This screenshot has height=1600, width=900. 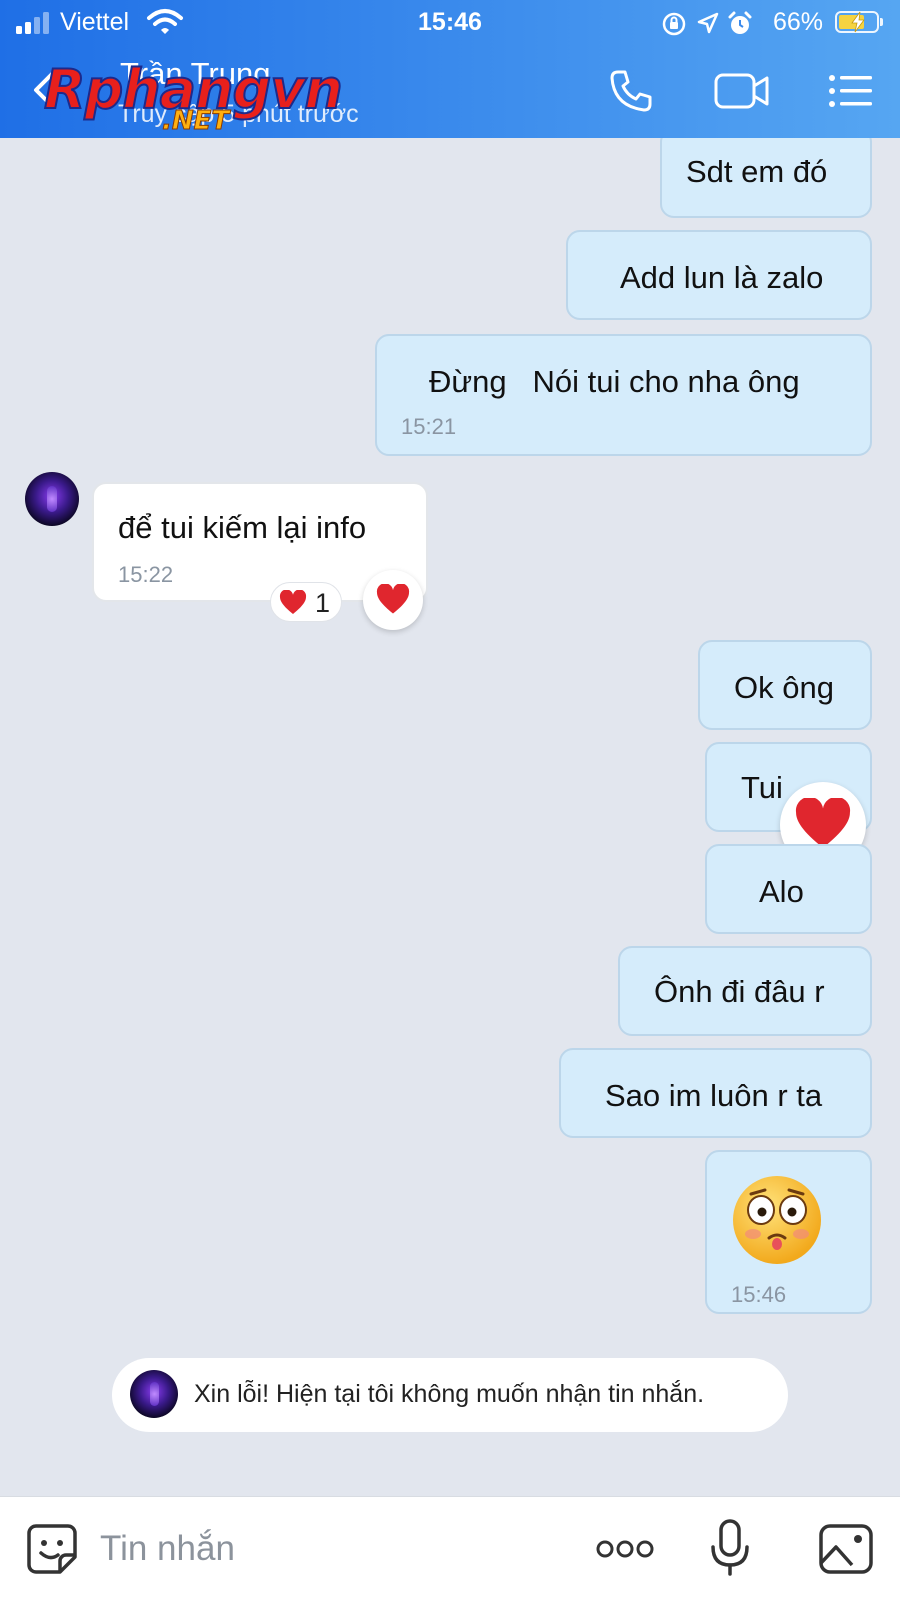 What do you see at coordinates (193, 97) in the screenshot?
I see `watermark-logo: Rphangvn .NET` at bounding box center [193, 97].